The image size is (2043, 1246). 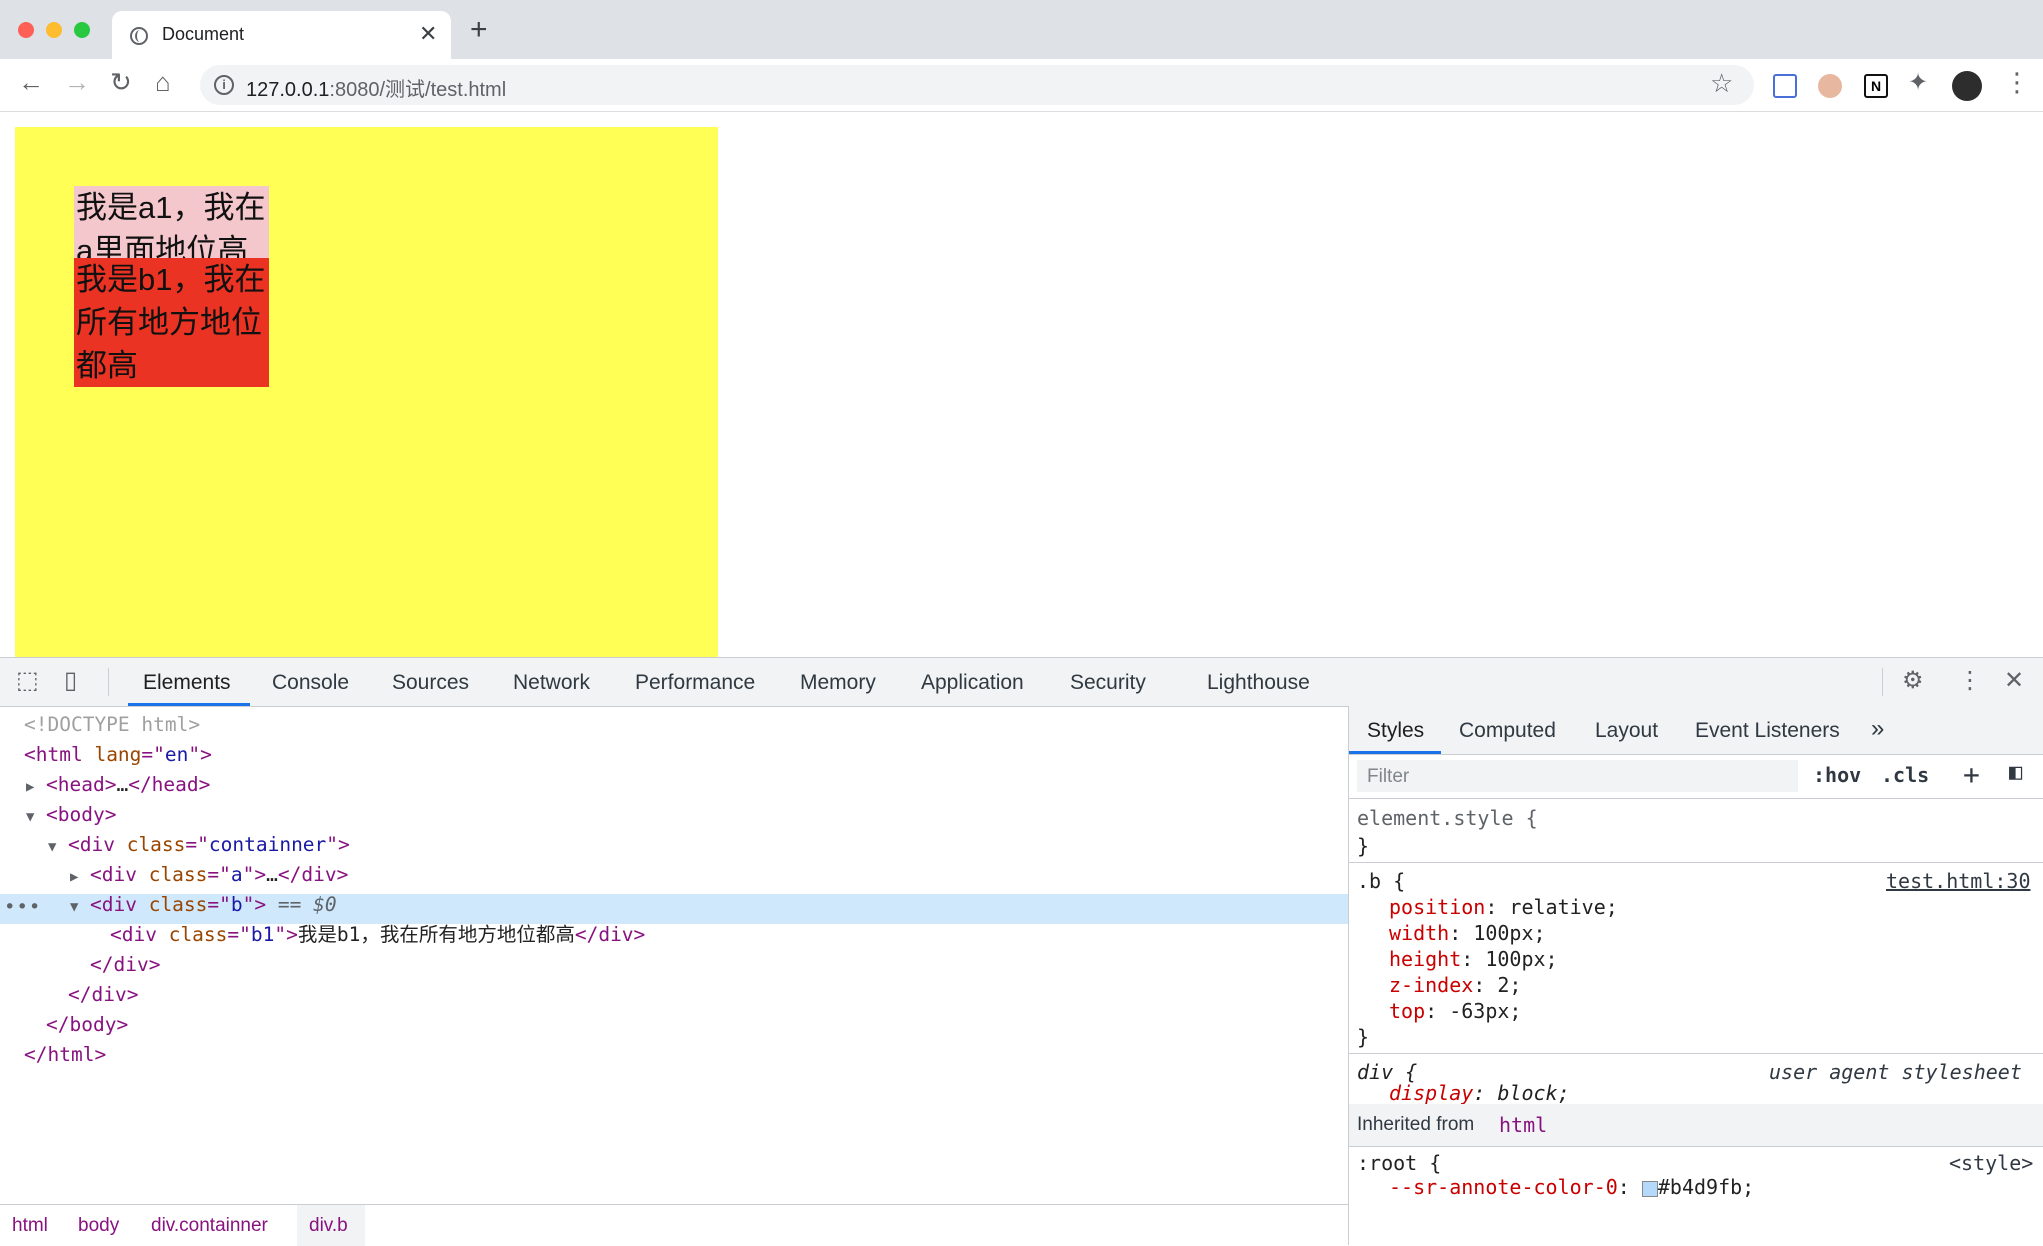 I want to click on box-a1: 我是a1，我在a里面地位高, so click(x=171, y=223).